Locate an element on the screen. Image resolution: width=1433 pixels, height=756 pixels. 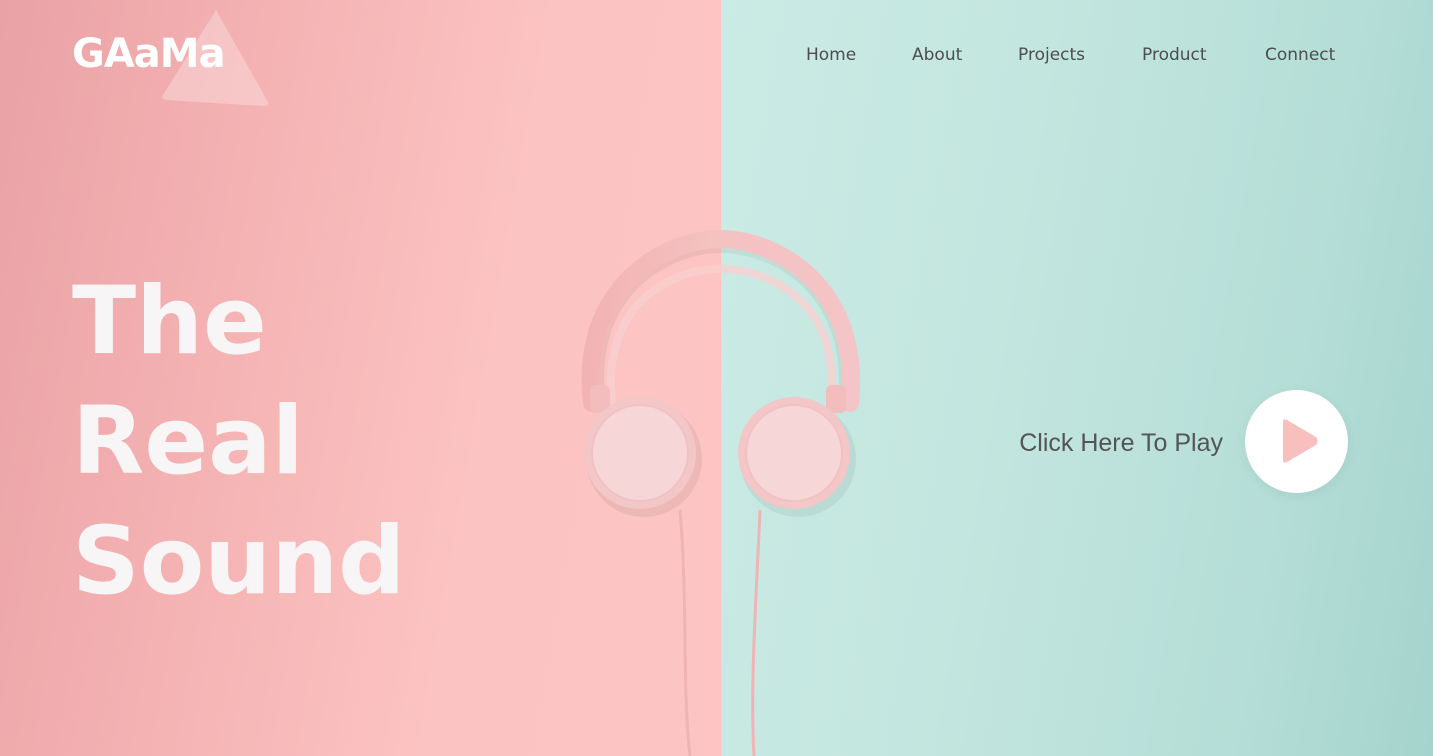
headphones-image is located at coordinates (721, 492).